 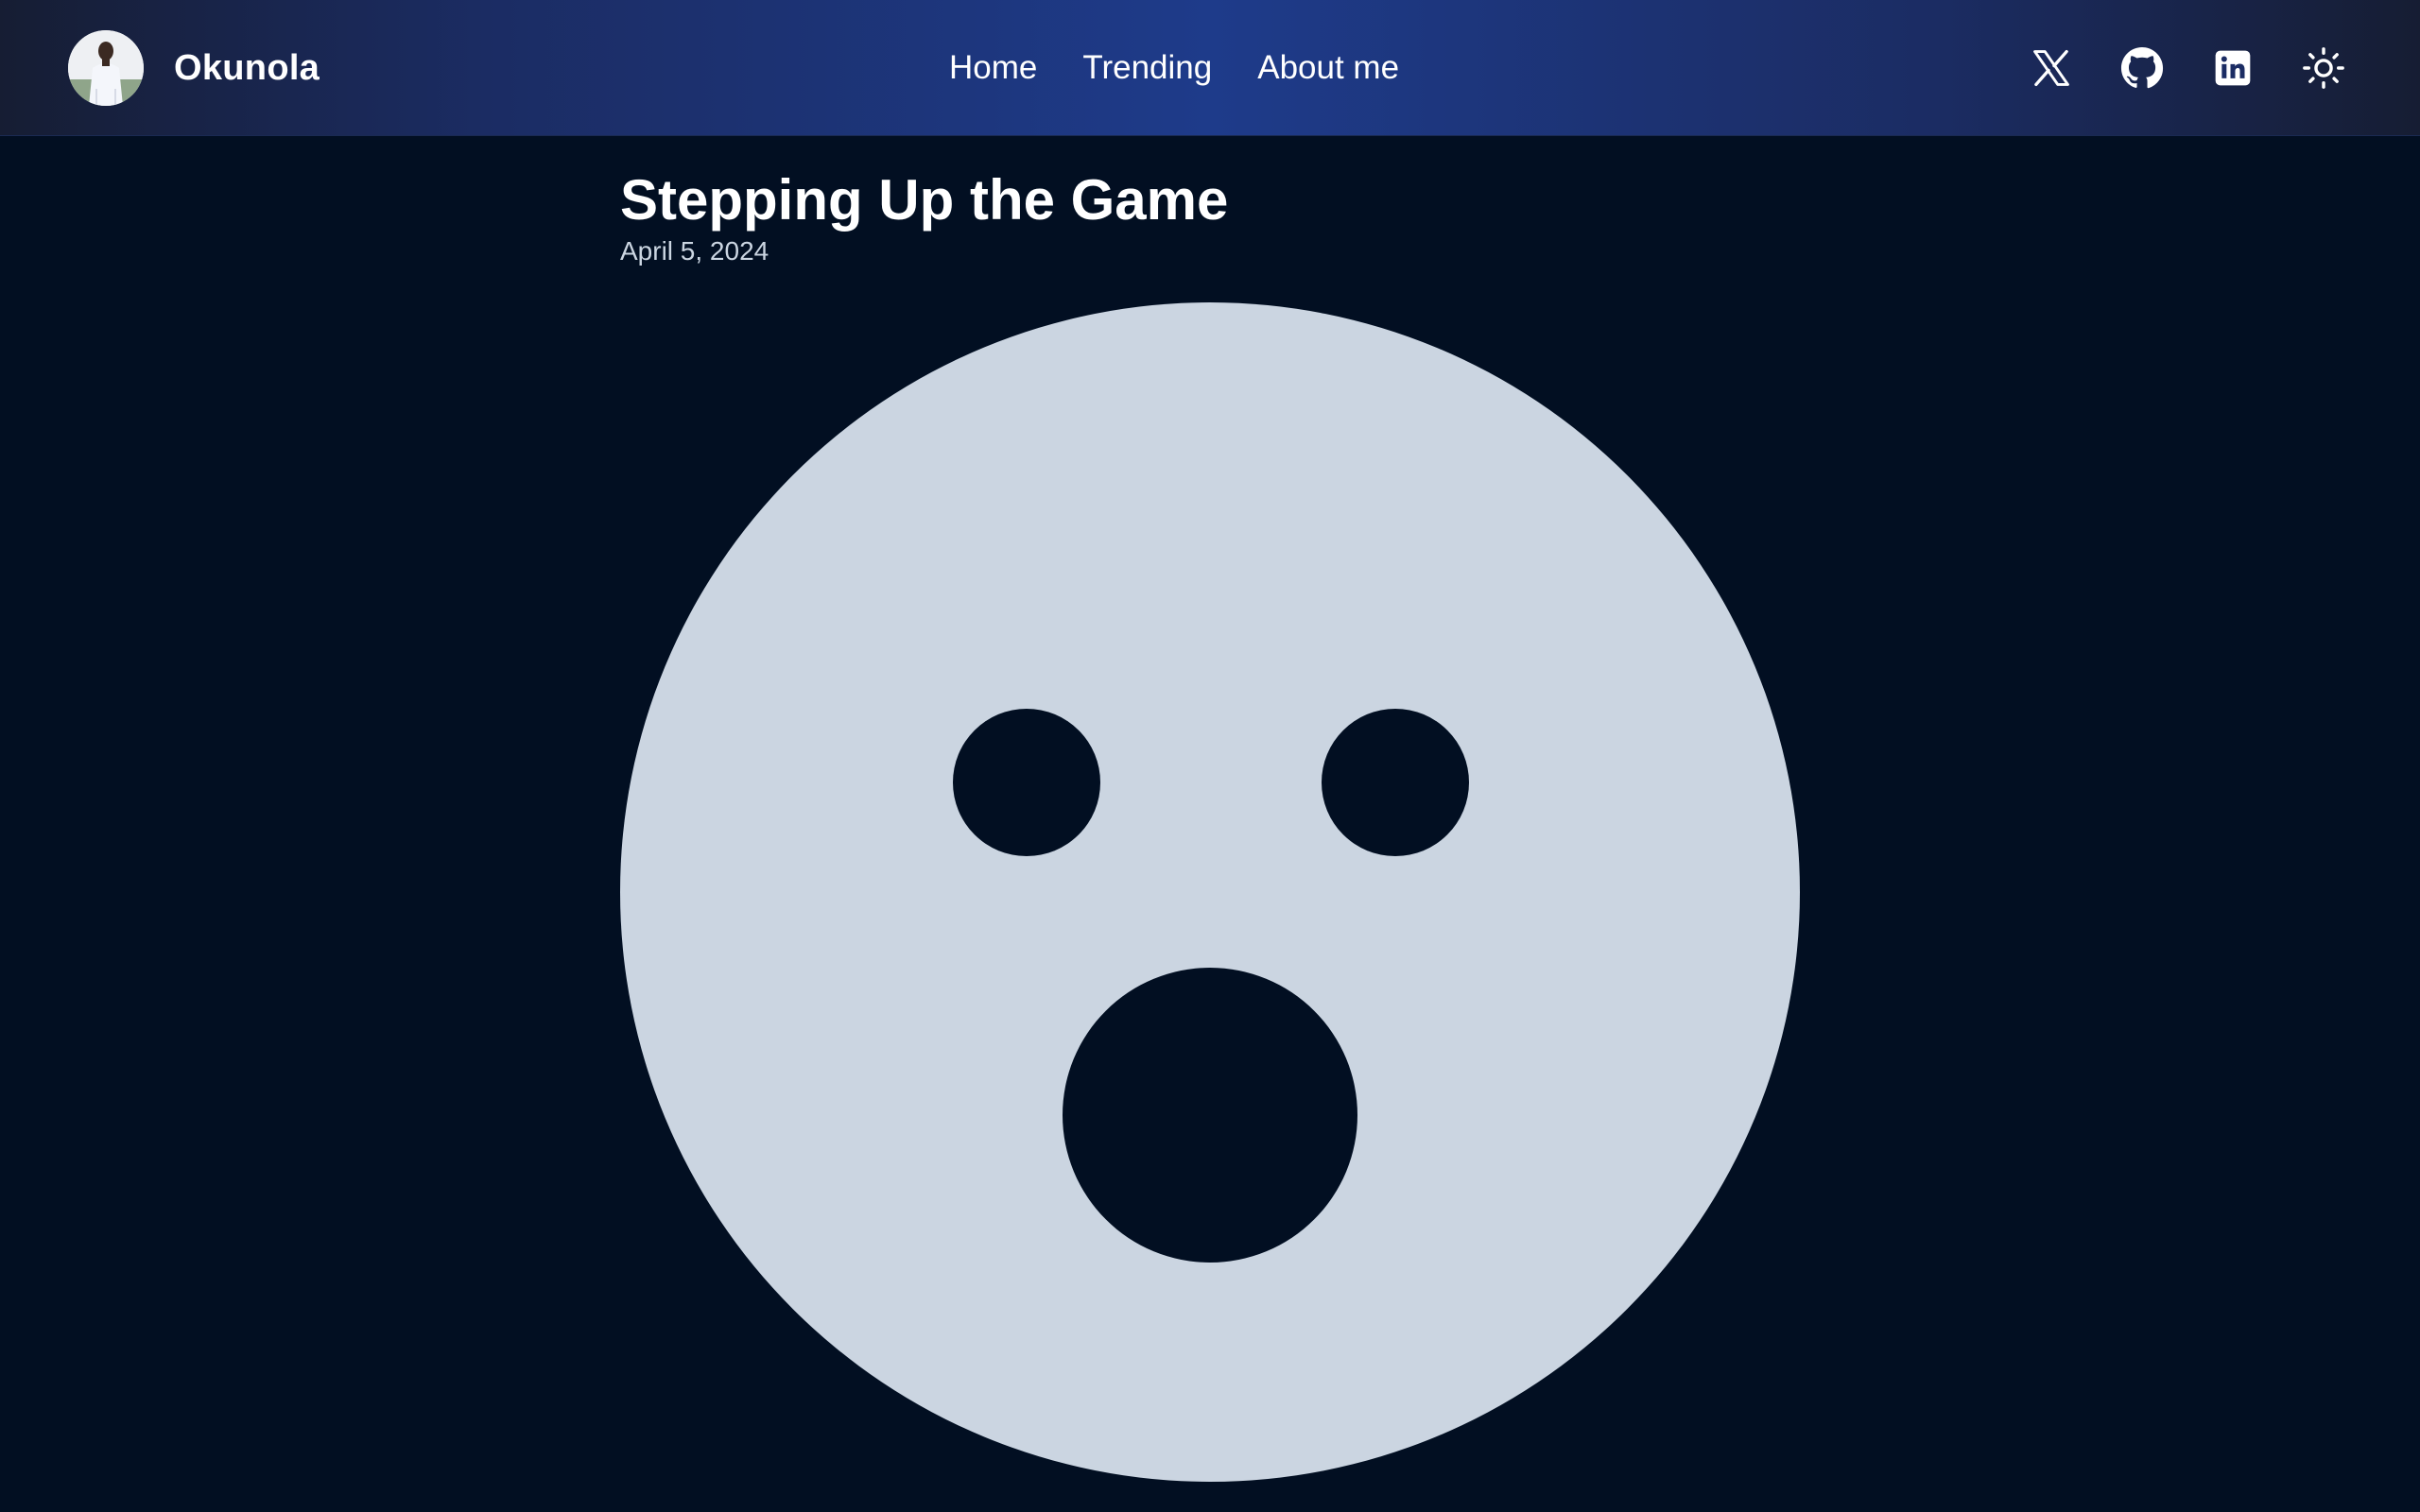 What do you see at coordinates (2187, 68) in the screenshot?
I see `social-links` at bounding box center [2187, 68].